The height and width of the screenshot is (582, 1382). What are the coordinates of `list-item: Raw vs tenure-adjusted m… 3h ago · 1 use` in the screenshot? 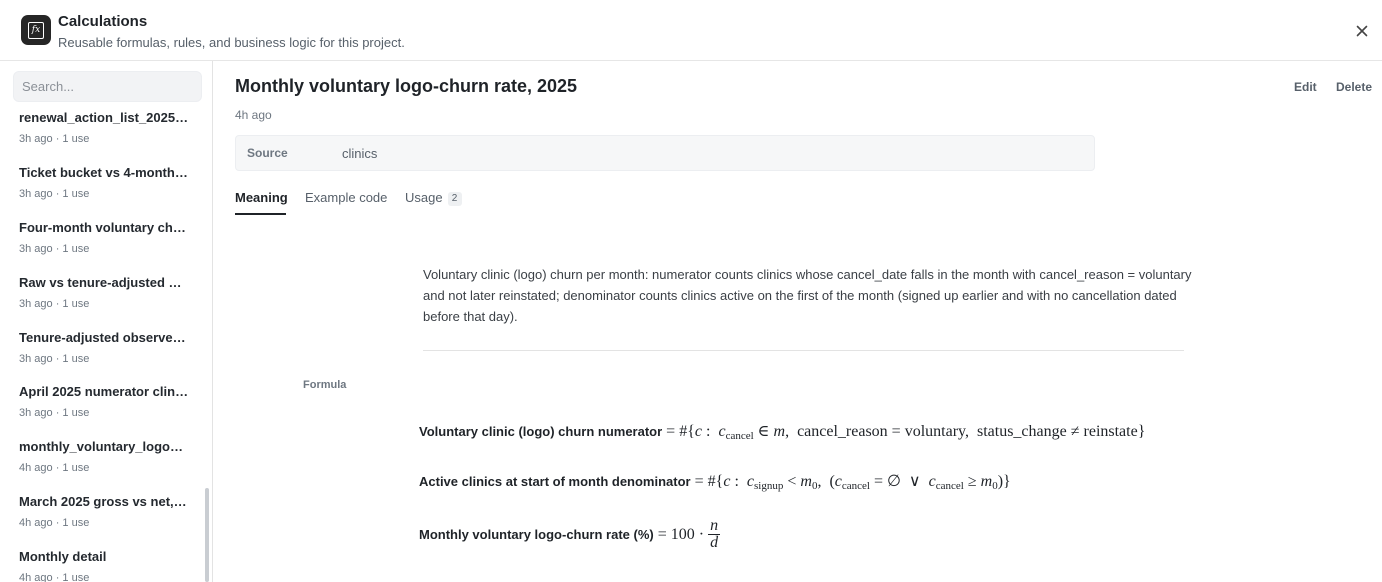 It's located at (102, 299).